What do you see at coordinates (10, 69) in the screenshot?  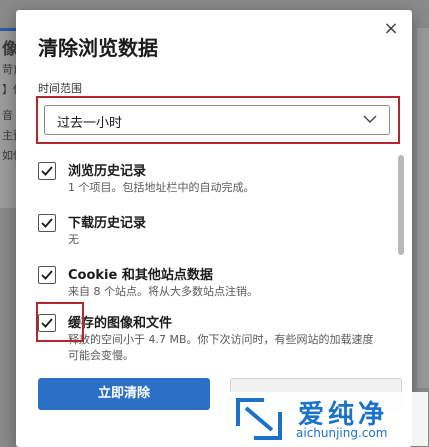 I see `background-text: 苛)` at bounding box center [10, 69].